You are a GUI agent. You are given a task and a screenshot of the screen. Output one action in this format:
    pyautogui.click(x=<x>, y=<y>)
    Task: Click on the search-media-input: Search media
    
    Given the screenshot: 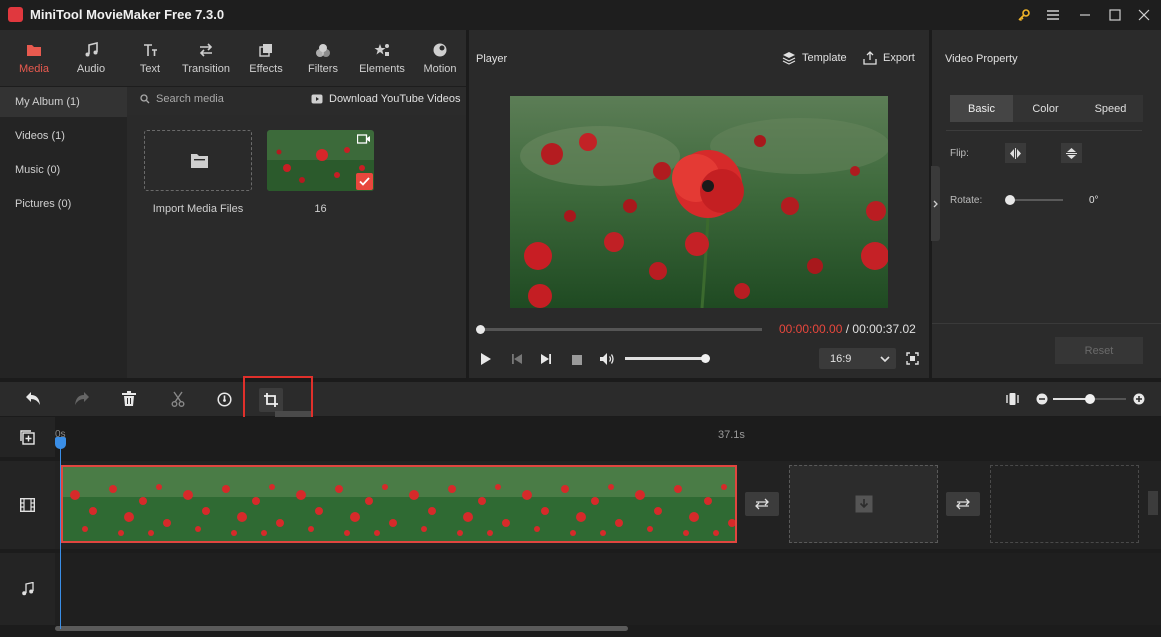 What is the action you would take?
    pyautogui.click(x=182, y=99)
    